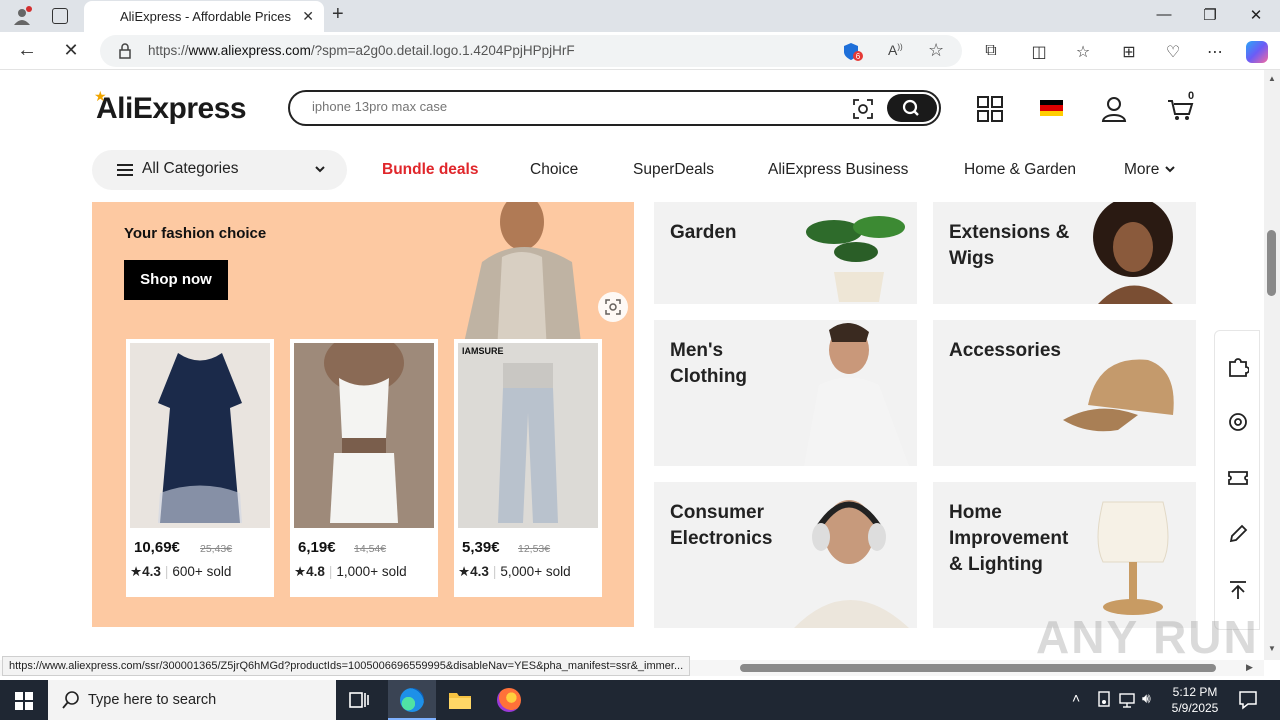 Image resolution: width=1280 pixels, height=720 pixels. Describe the element at coordinates (192, 700) in the screenshot. I see `taskbar-search-box: Type here to search` at that location.